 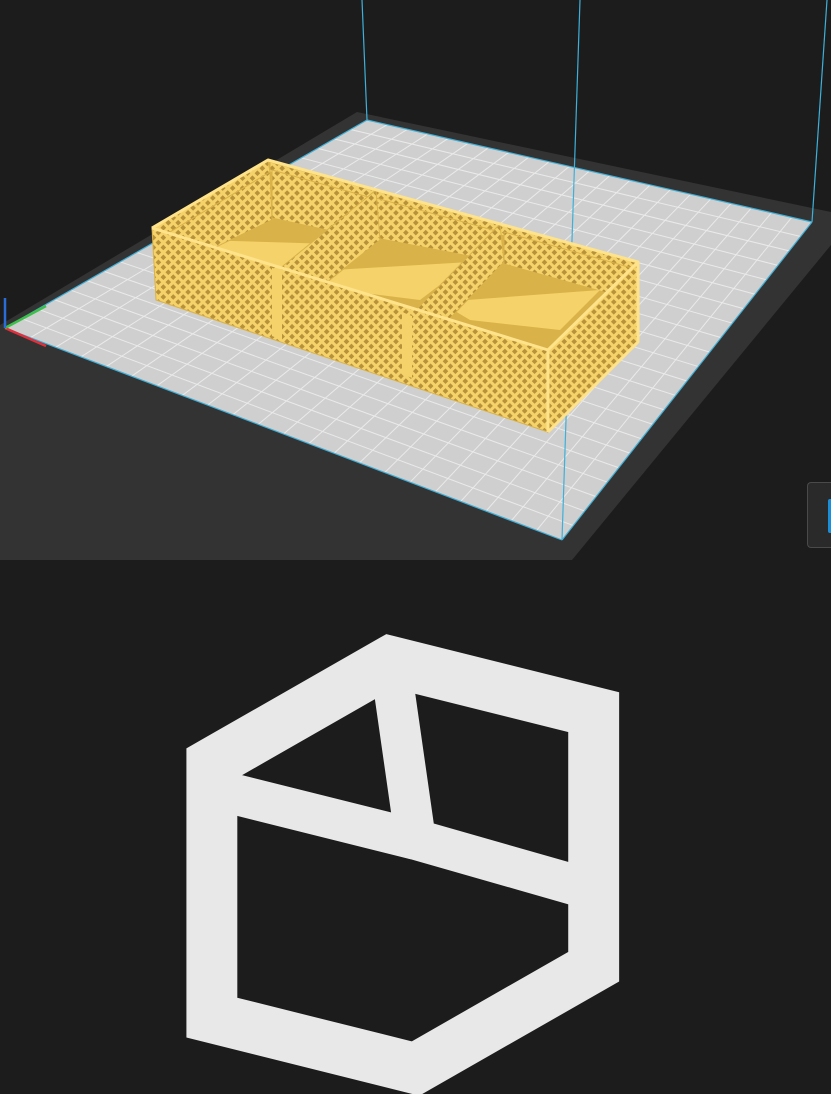 I want to click on side-panel-toggle, so click(x=819, y=515).